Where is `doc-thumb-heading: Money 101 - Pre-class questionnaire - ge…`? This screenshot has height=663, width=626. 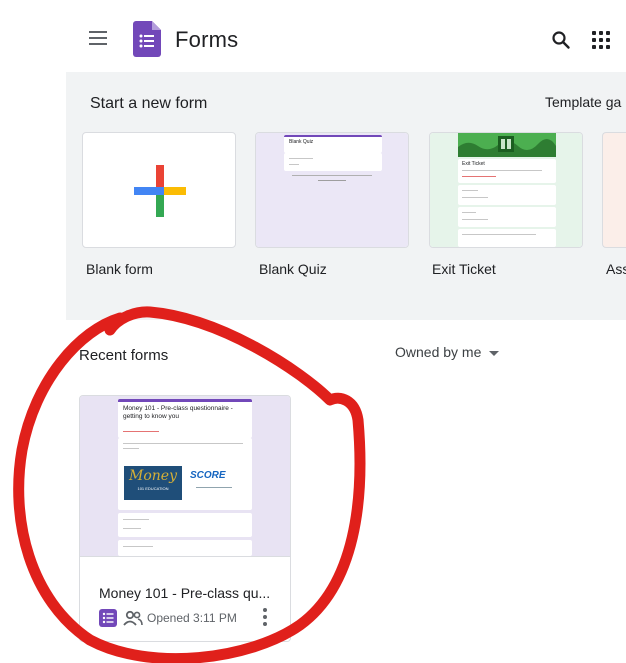
doc-thumb-heading: Money 101 - Pre-class questionnaire - ge… is located at coordinates (178, 412).